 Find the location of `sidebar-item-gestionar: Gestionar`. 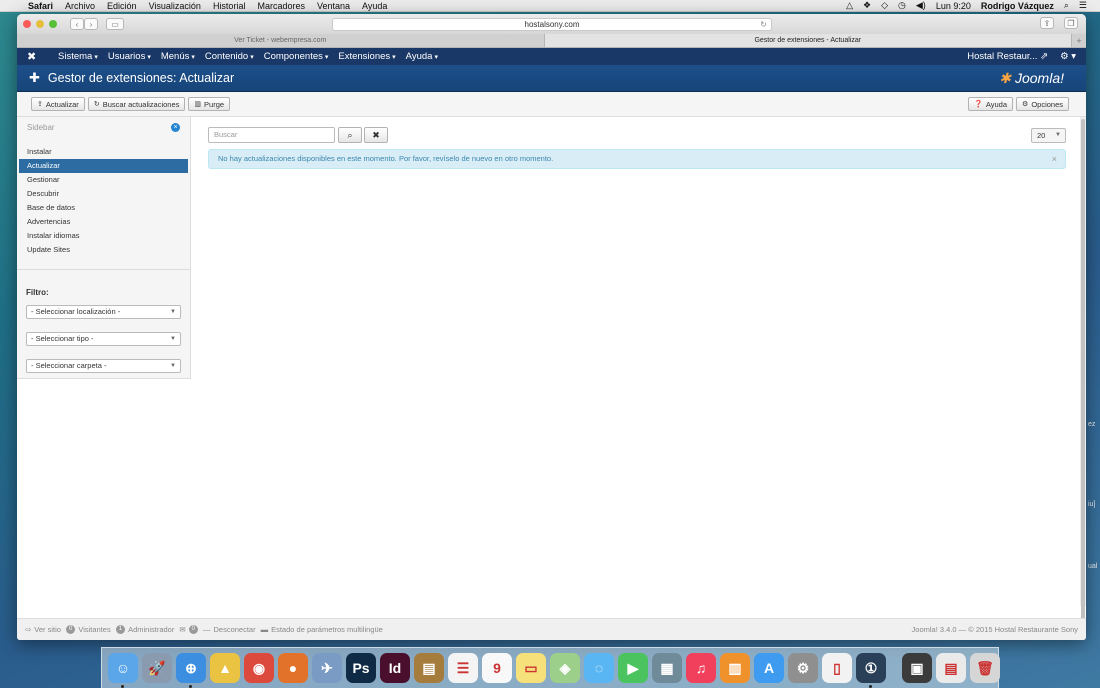

sidebar-item-gestionar: Gestionar is located at coordinates (103, 180).